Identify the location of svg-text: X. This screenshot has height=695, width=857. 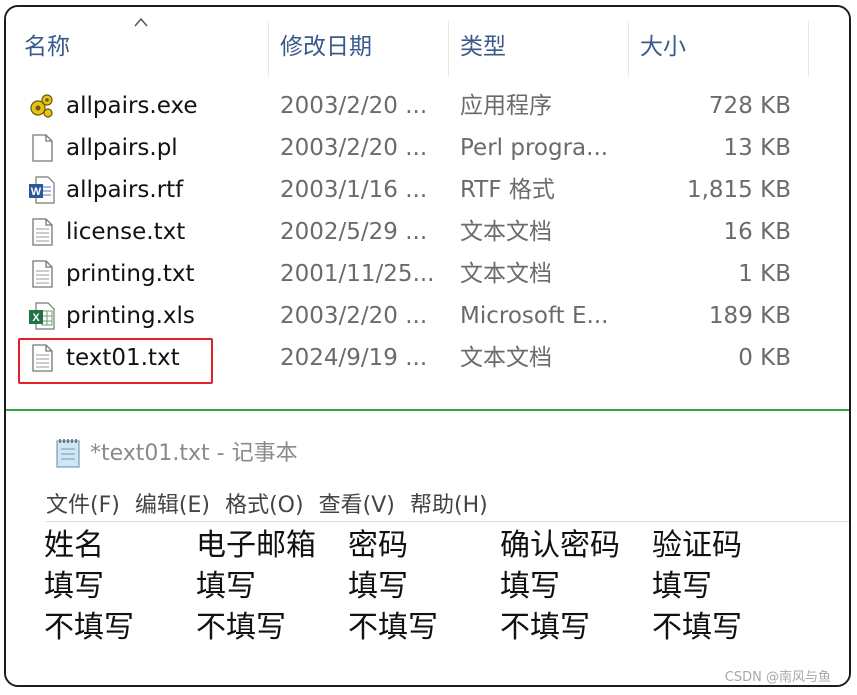
(36, 318).